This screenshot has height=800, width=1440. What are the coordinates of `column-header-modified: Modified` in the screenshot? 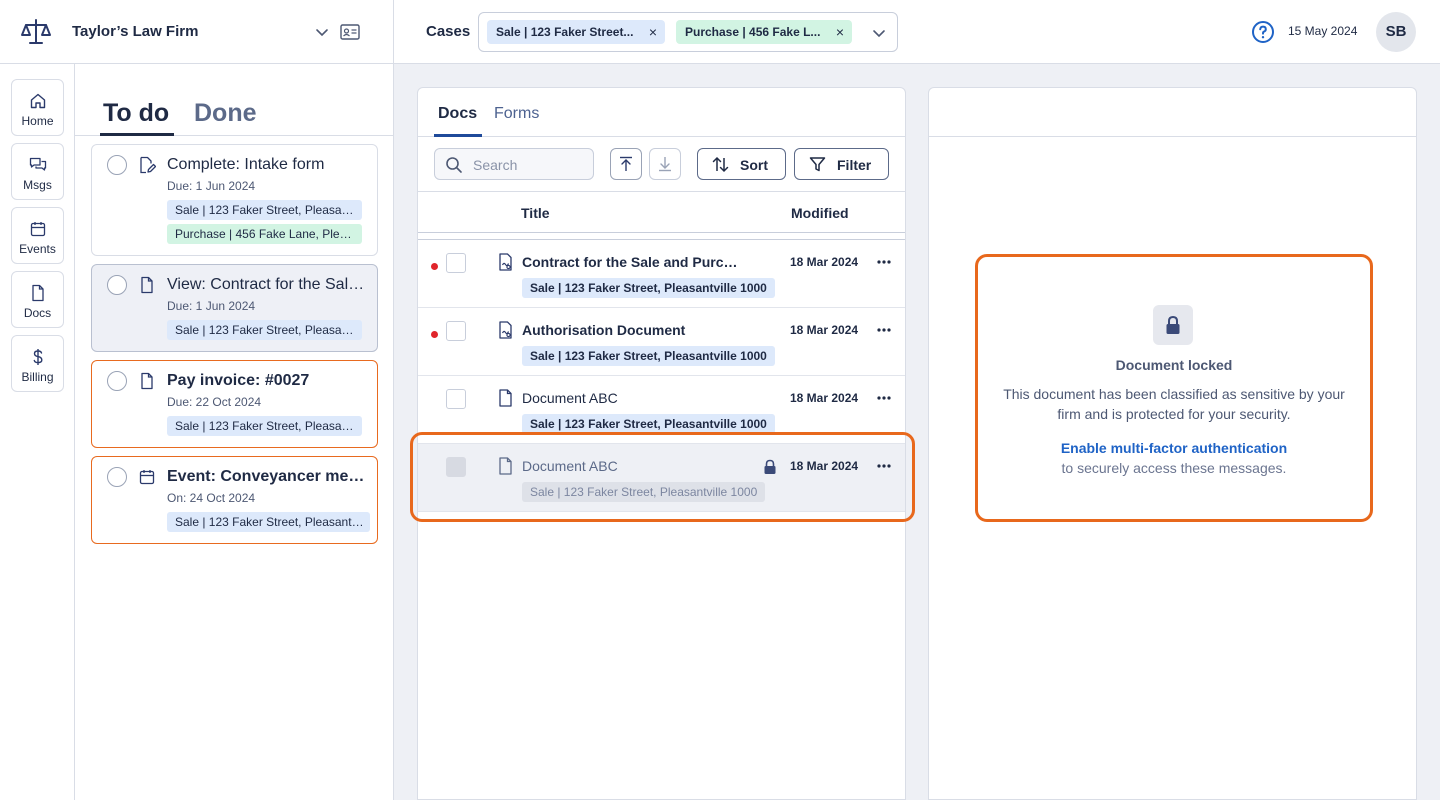 It's located at (820, 213).